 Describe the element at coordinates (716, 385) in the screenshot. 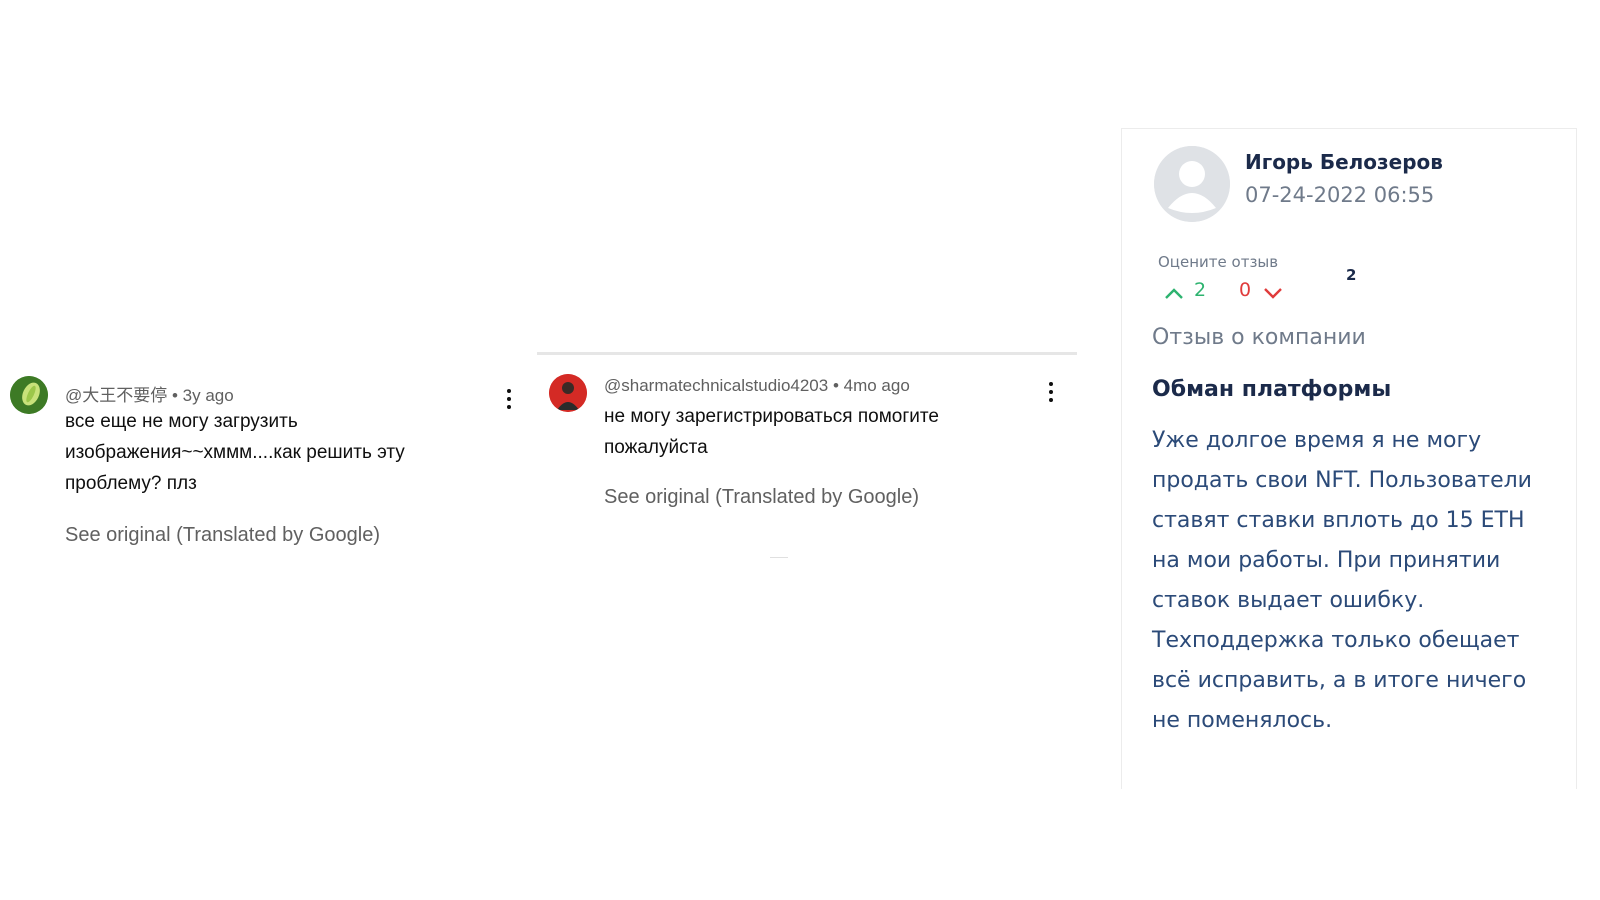

I see `comment-author: @sharmatechnicalstudio4203` at that location.